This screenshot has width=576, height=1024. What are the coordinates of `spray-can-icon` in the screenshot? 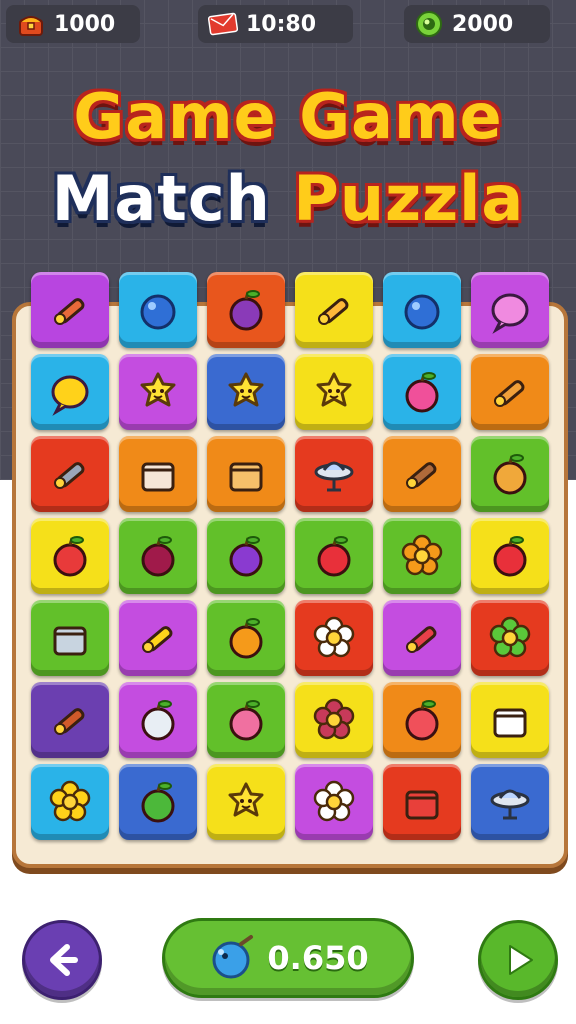 It's located at (422, 805).